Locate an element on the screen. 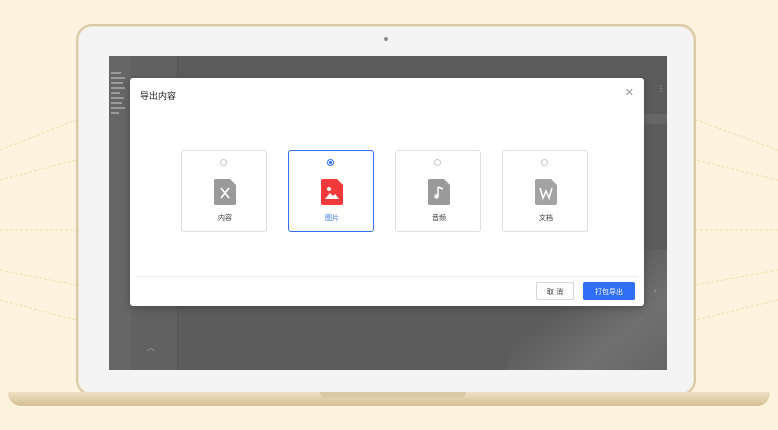 This screenshot has height=430, width=778. cancel-button: 取 消 is located at coordinates (555, 291).